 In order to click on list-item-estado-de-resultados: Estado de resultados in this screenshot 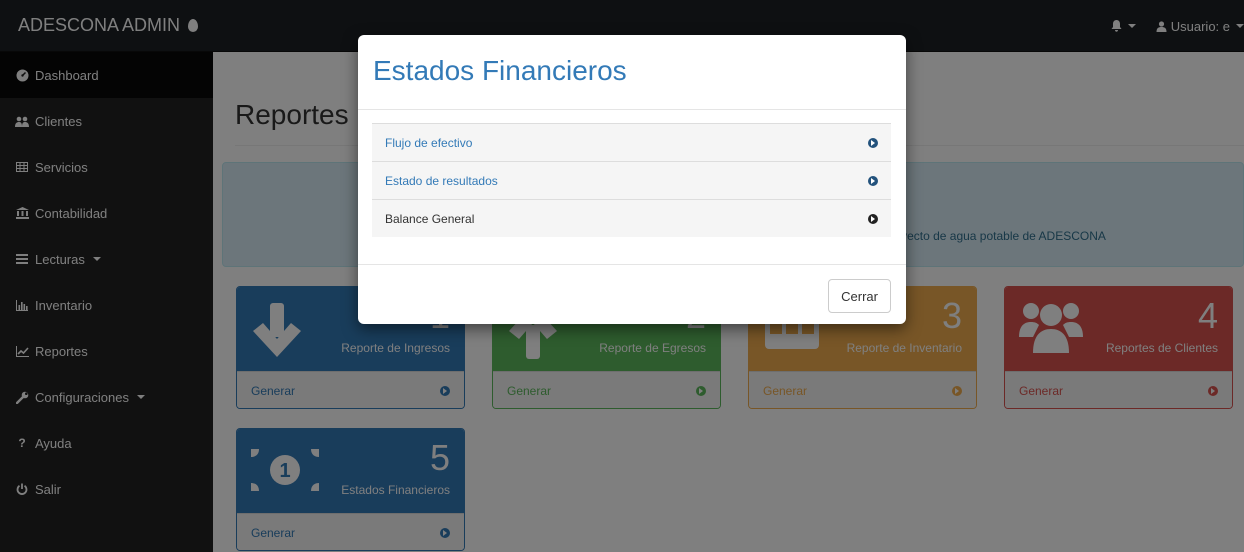, I will do `click(631, 180)`.